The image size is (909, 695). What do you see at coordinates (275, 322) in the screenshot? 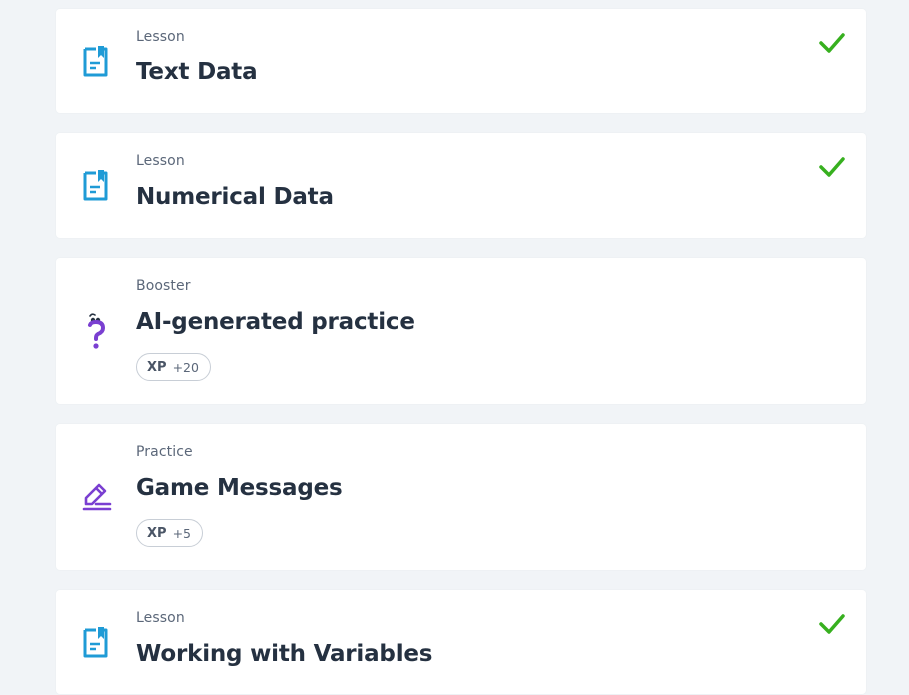
I see `item-title: AI-generated practice` at bounding box center [275, 322].